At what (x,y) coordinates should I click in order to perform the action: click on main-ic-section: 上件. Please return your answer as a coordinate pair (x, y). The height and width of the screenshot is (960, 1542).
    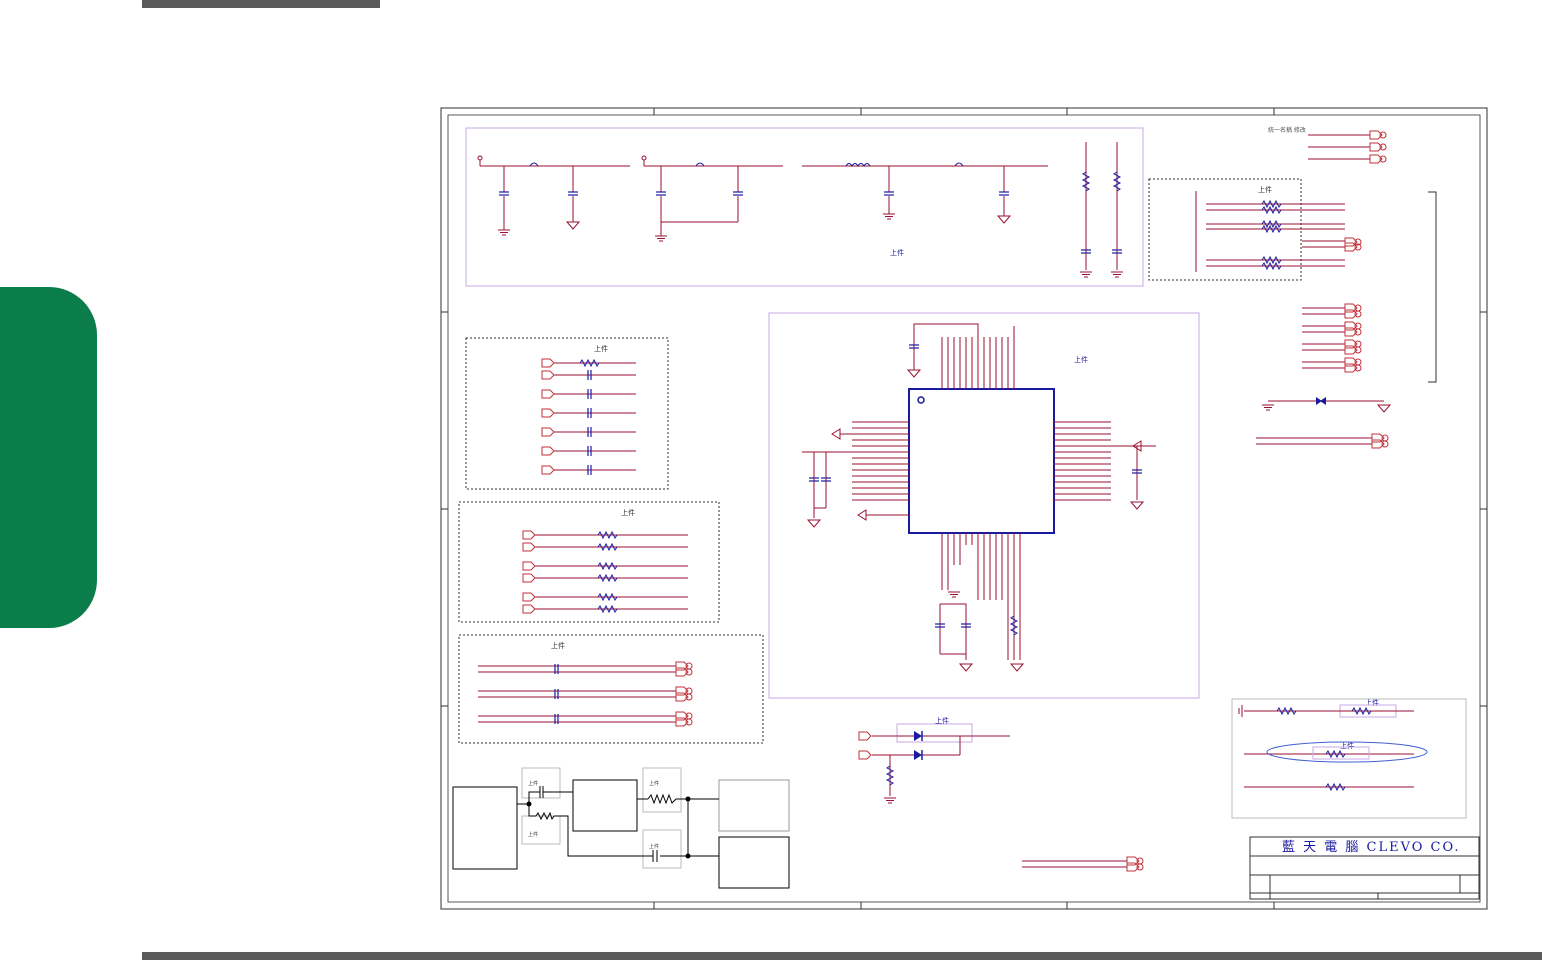
    Looking at the image, I should click on (984, 505).